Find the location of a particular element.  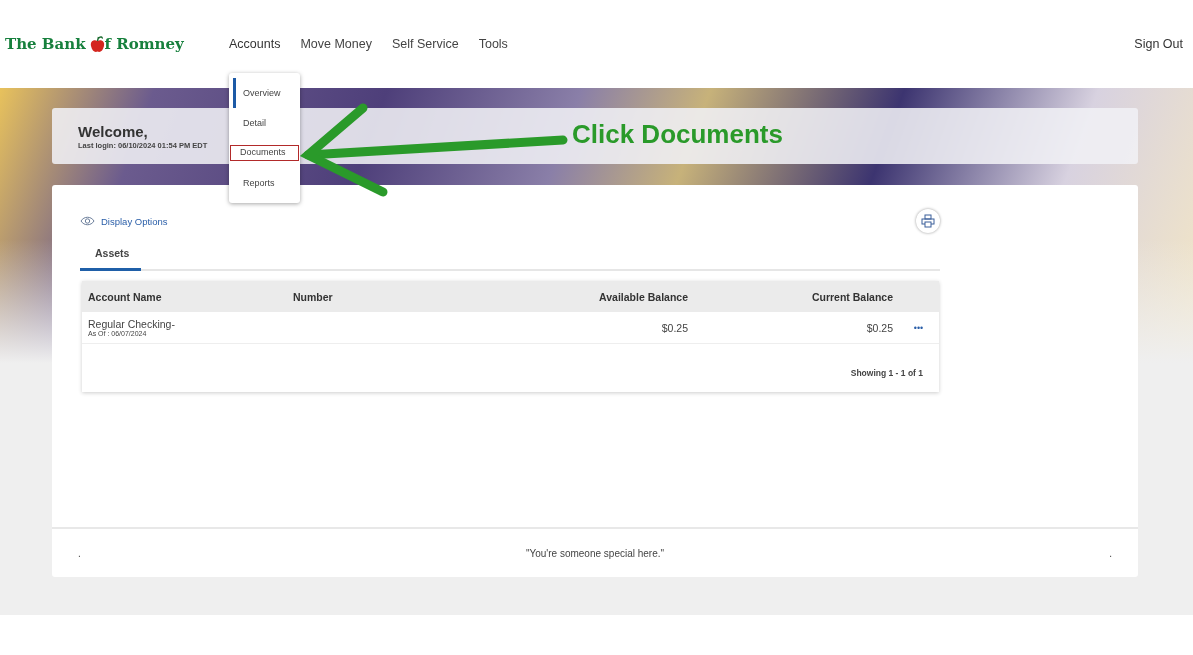

nav-menu-item: Move Money is located at coordinates (336, 44).